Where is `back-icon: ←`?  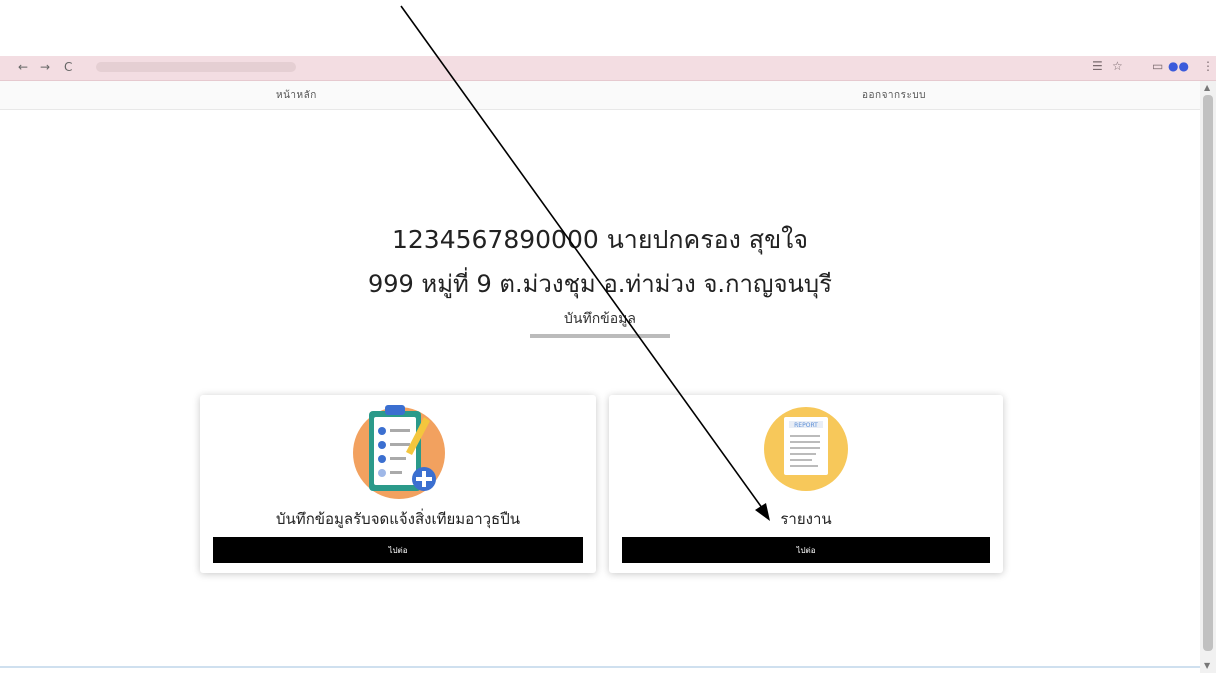 back-icon: ← is located at coordinates (23, 67).